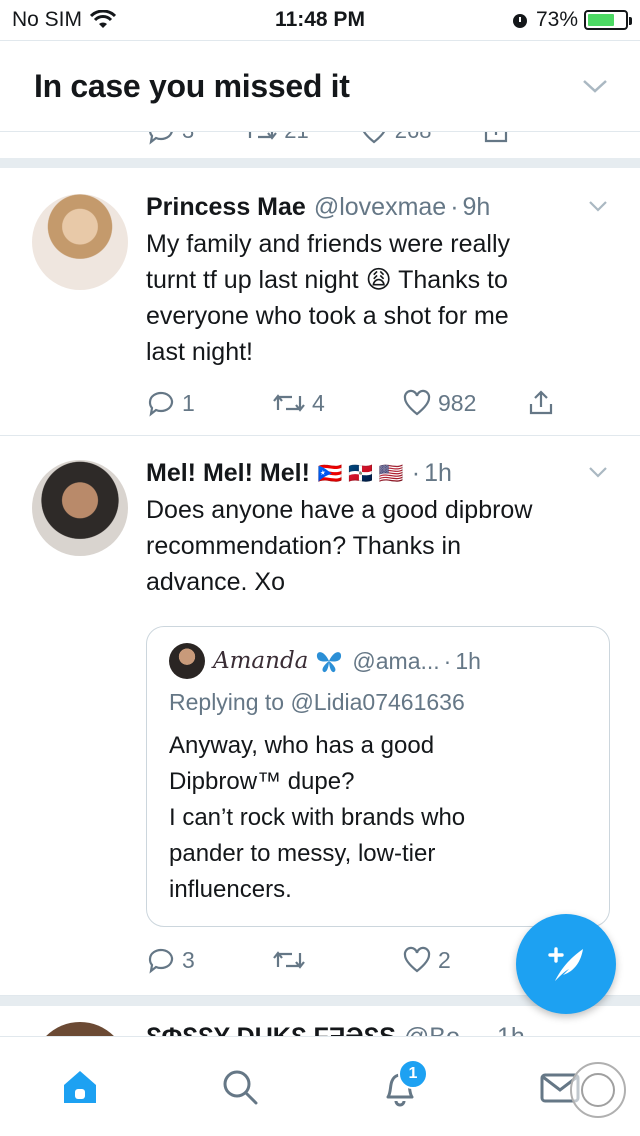  What do you see at coordinates (413, 138) in the screenshot?
I see `like-count: 268` at bounding box center [413, 138].